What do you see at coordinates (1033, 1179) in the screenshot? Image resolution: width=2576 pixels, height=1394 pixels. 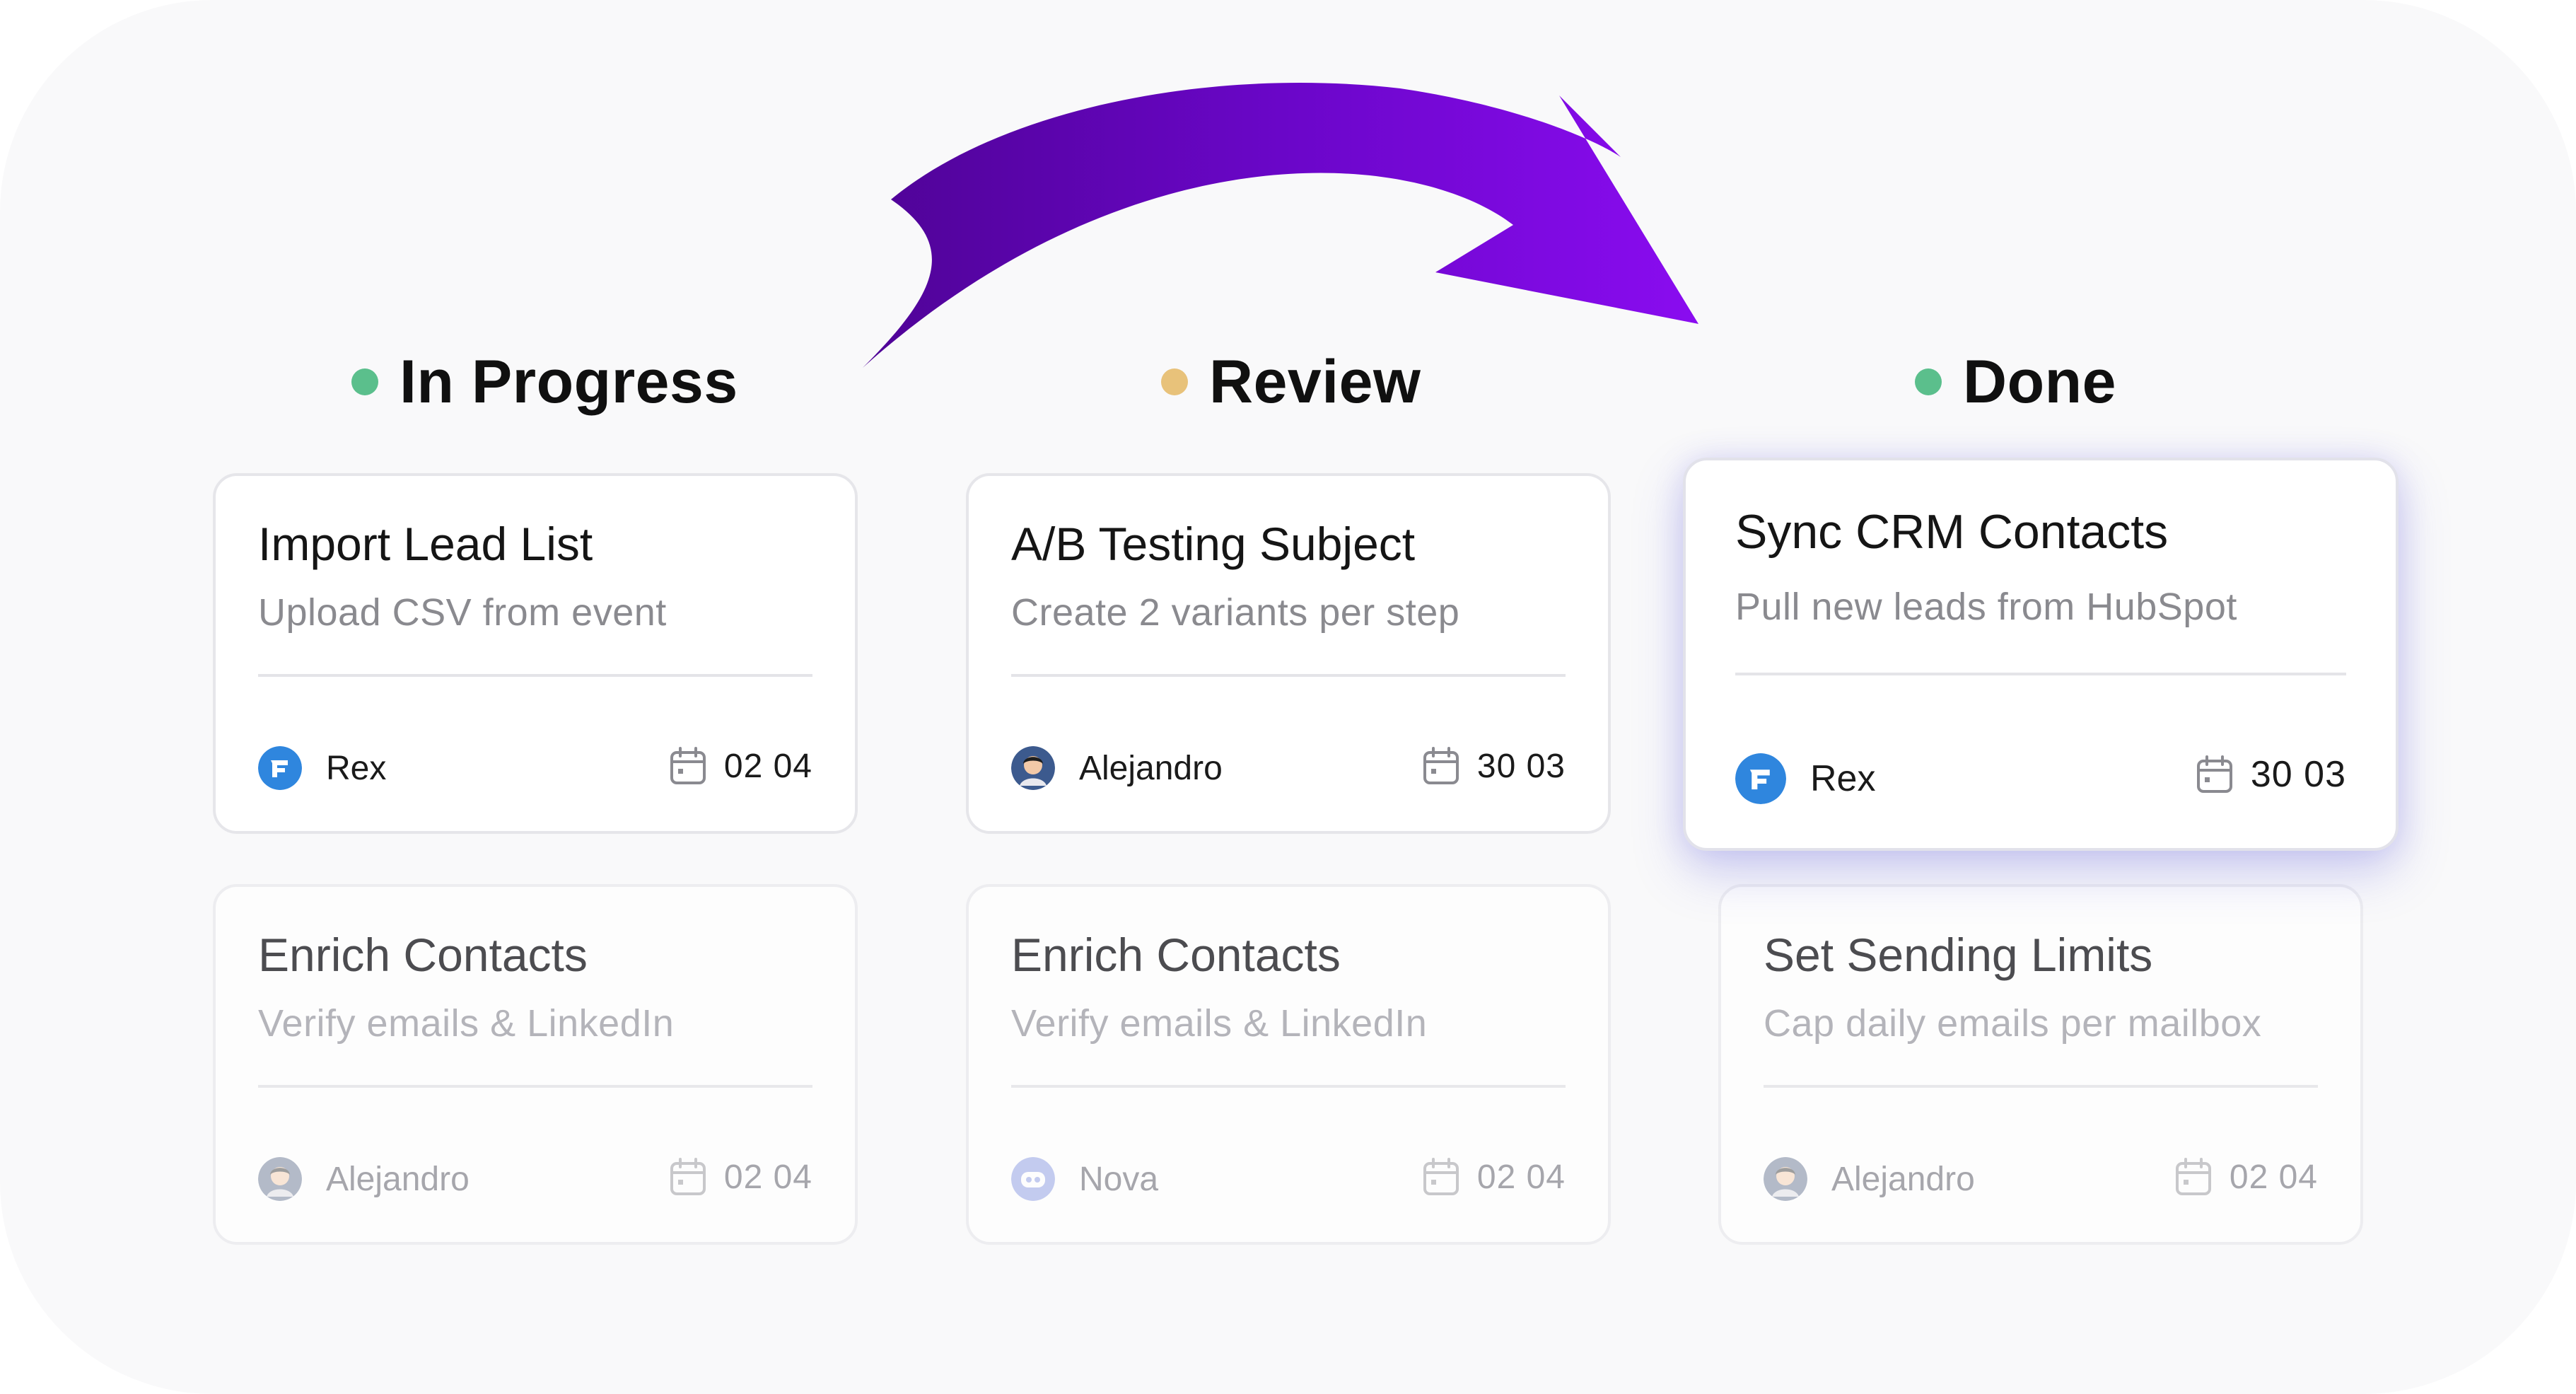 I see `nova-logo-icon` at bounding box center [1033, 1179].